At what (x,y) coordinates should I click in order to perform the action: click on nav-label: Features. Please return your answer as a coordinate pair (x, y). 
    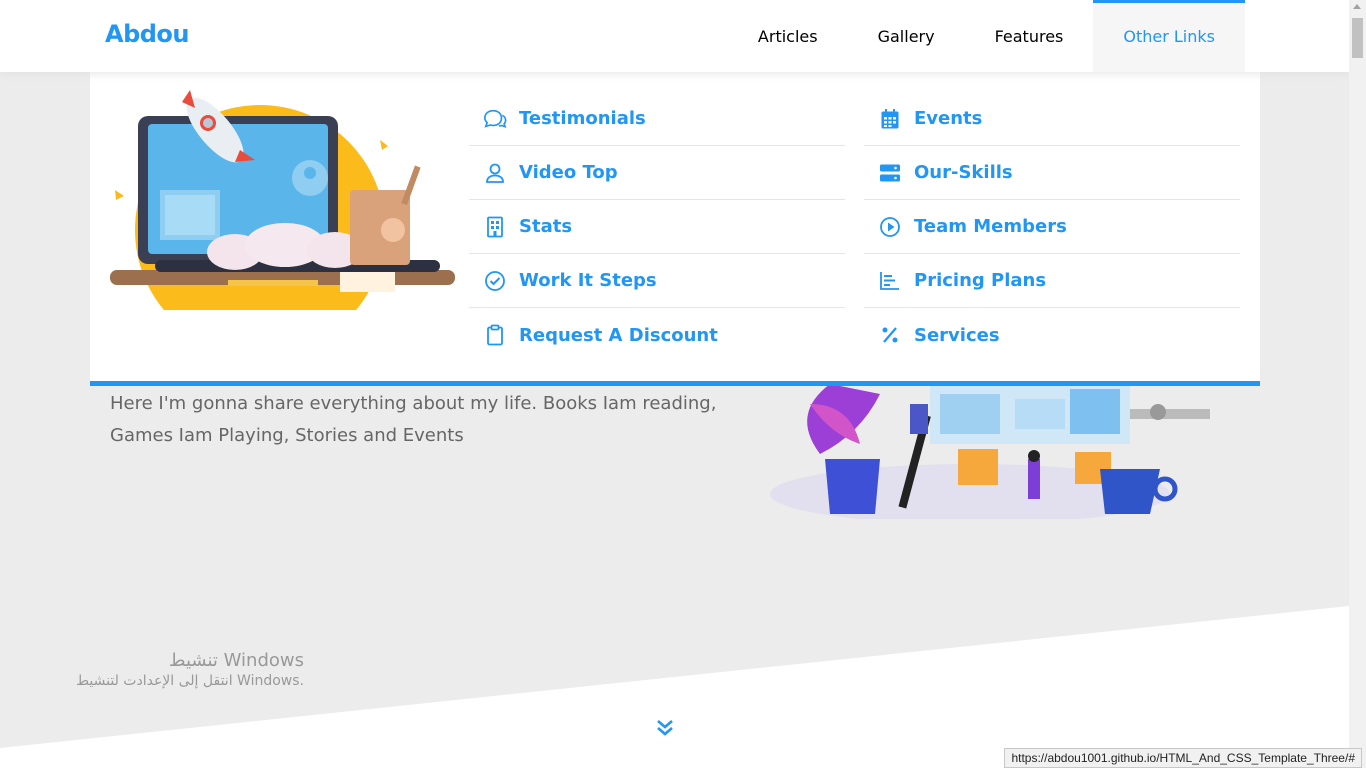
    Looking at the image, I should click on (1029, 36).